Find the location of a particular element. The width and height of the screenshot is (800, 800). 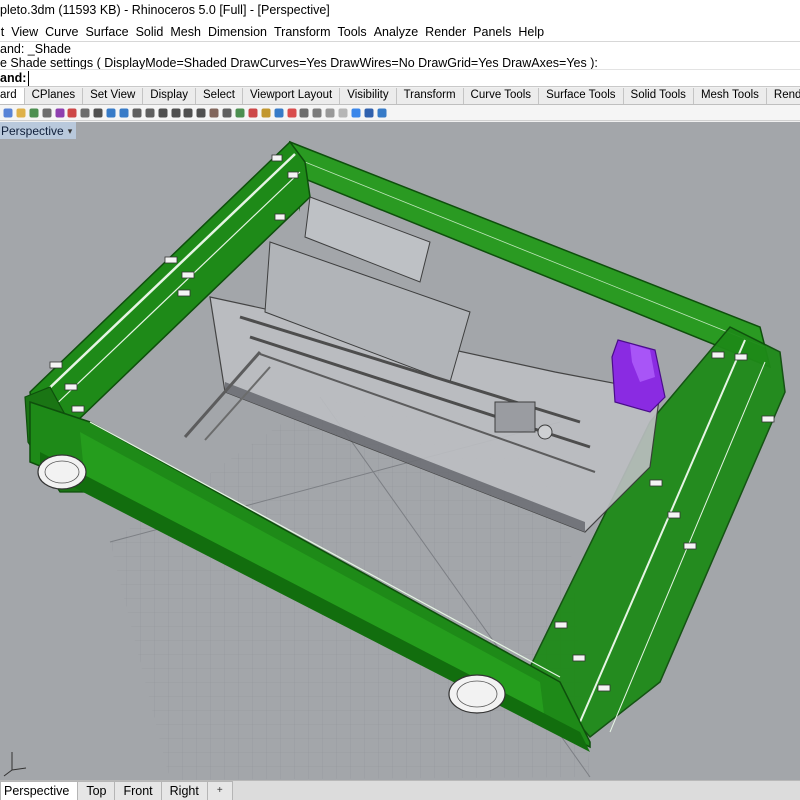

menu-help: Help is located at coordinates (531, 32).